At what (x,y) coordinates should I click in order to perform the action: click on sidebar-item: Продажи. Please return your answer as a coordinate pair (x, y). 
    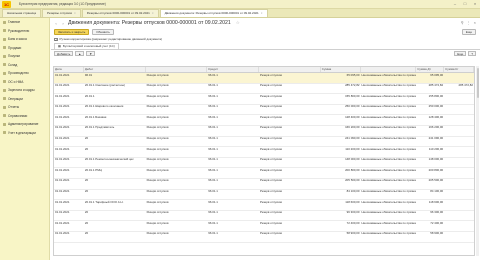
    Looking at the image, I should click on (24, 48).